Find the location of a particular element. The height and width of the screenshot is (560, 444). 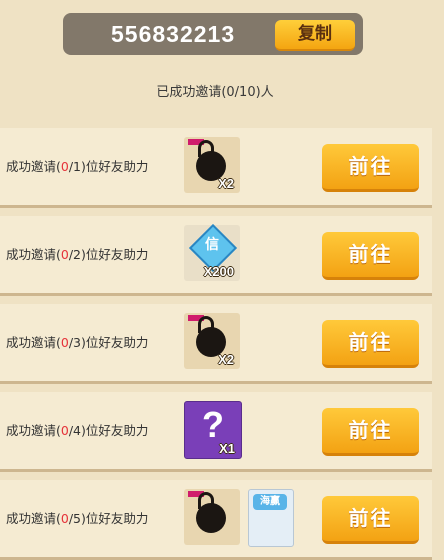

question-mark-icon: ? is located at coordinates (213, 424).